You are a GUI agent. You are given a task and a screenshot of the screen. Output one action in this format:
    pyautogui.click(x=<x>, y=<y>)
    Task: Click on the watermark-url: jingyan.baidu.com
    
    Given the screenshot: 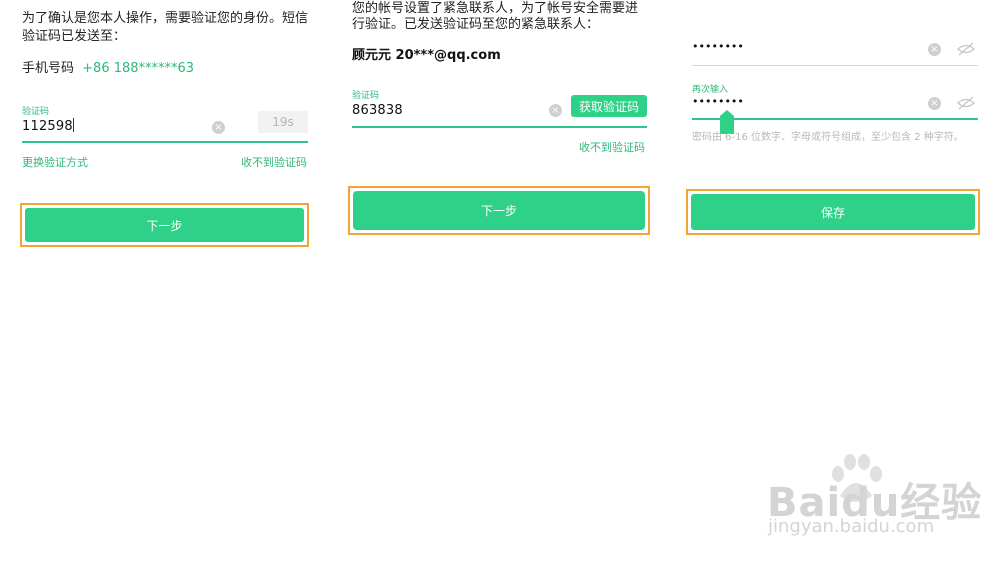 What is the action you would take?
    pyautogui.click(x=851, y=526)
    